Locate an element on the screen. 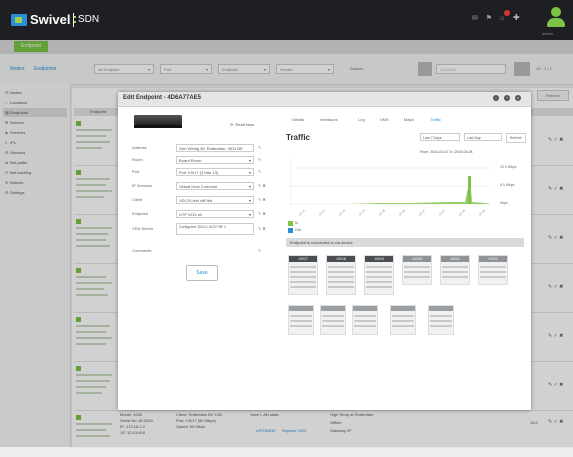 The height and width of the screenshot is (457, 573). tab-vms: VMS is located at coordinates (384, 119).